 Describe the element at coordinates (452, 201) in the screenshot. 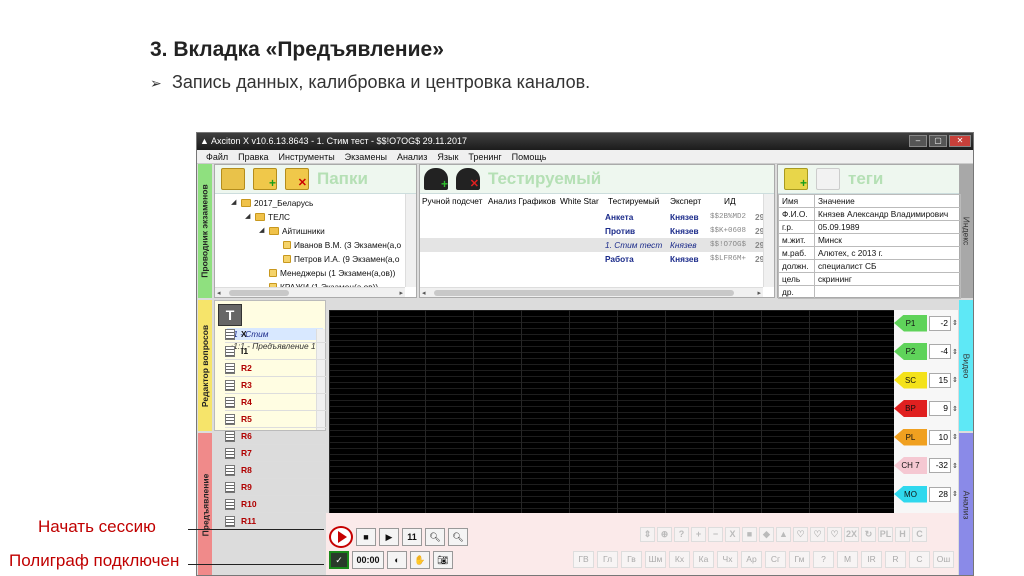

I see `col-manual: Ручной подсчет` at that location.